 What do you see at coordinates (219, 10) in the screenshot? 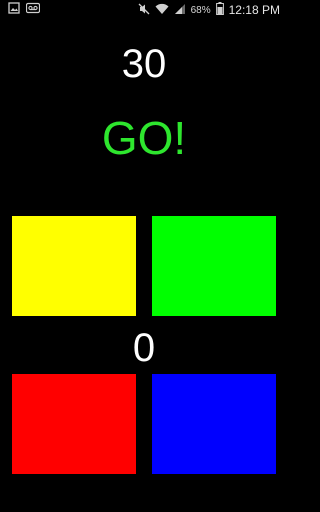
I see `battery-icon` at bounding box center [219, 10].